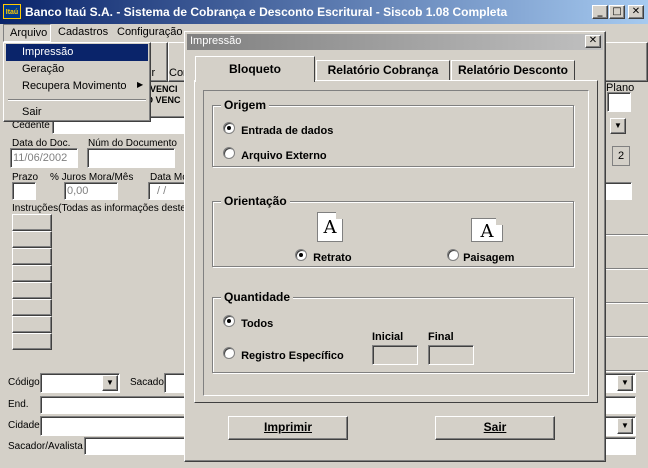  I want to click on orientacao-option-paisagem: Paisagem, so click(480, 256).